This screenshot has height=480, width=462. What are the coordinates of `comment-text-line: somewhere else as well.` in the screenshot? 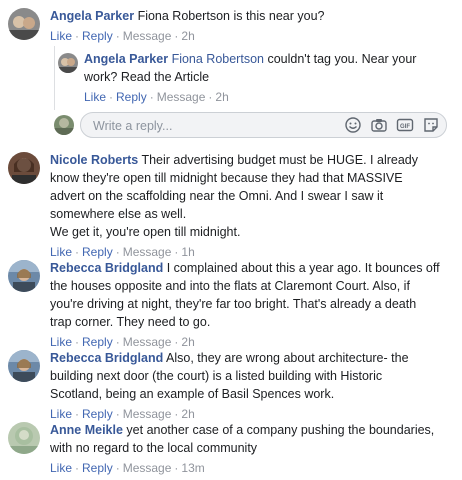 It's located at (118, 214).